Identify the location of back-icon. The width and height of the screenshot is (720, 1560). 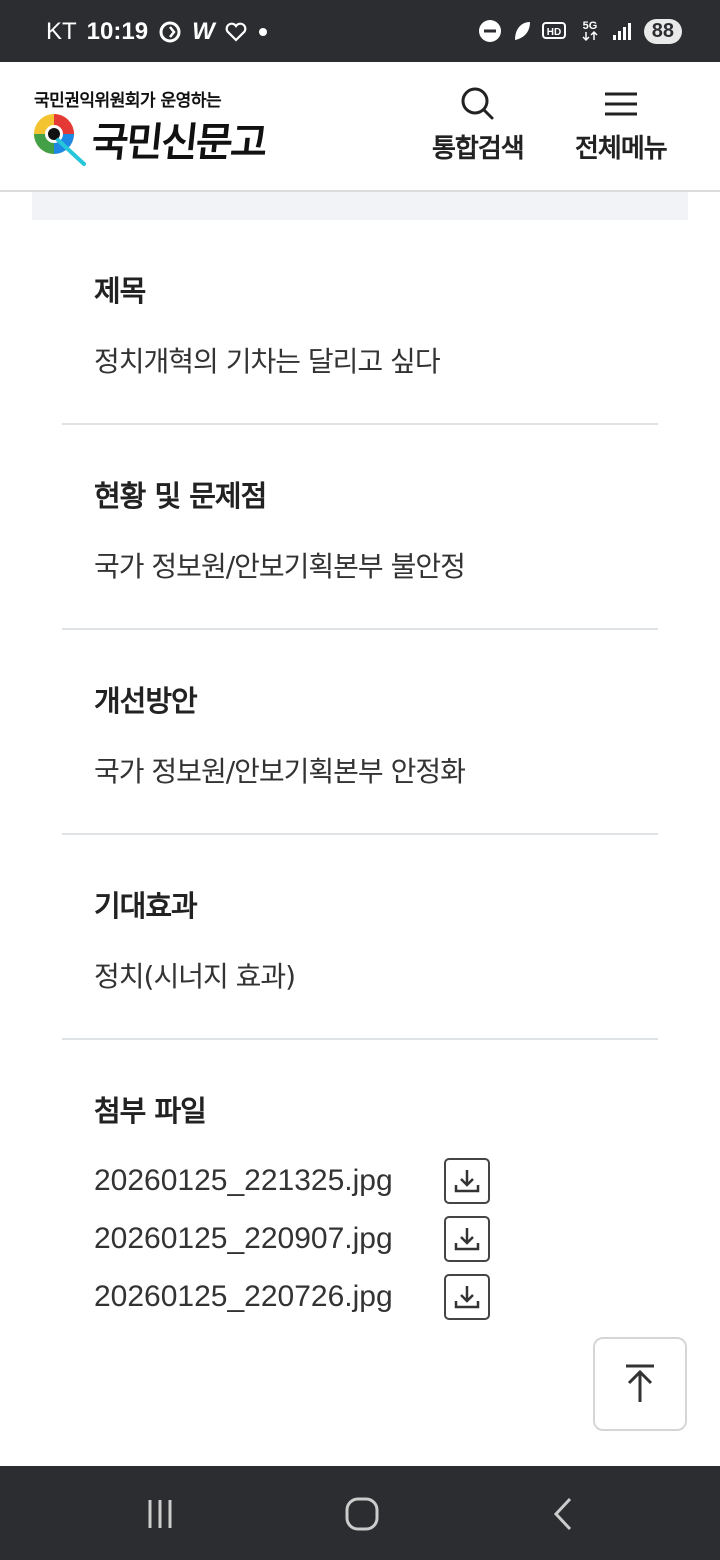
(562, 1514).